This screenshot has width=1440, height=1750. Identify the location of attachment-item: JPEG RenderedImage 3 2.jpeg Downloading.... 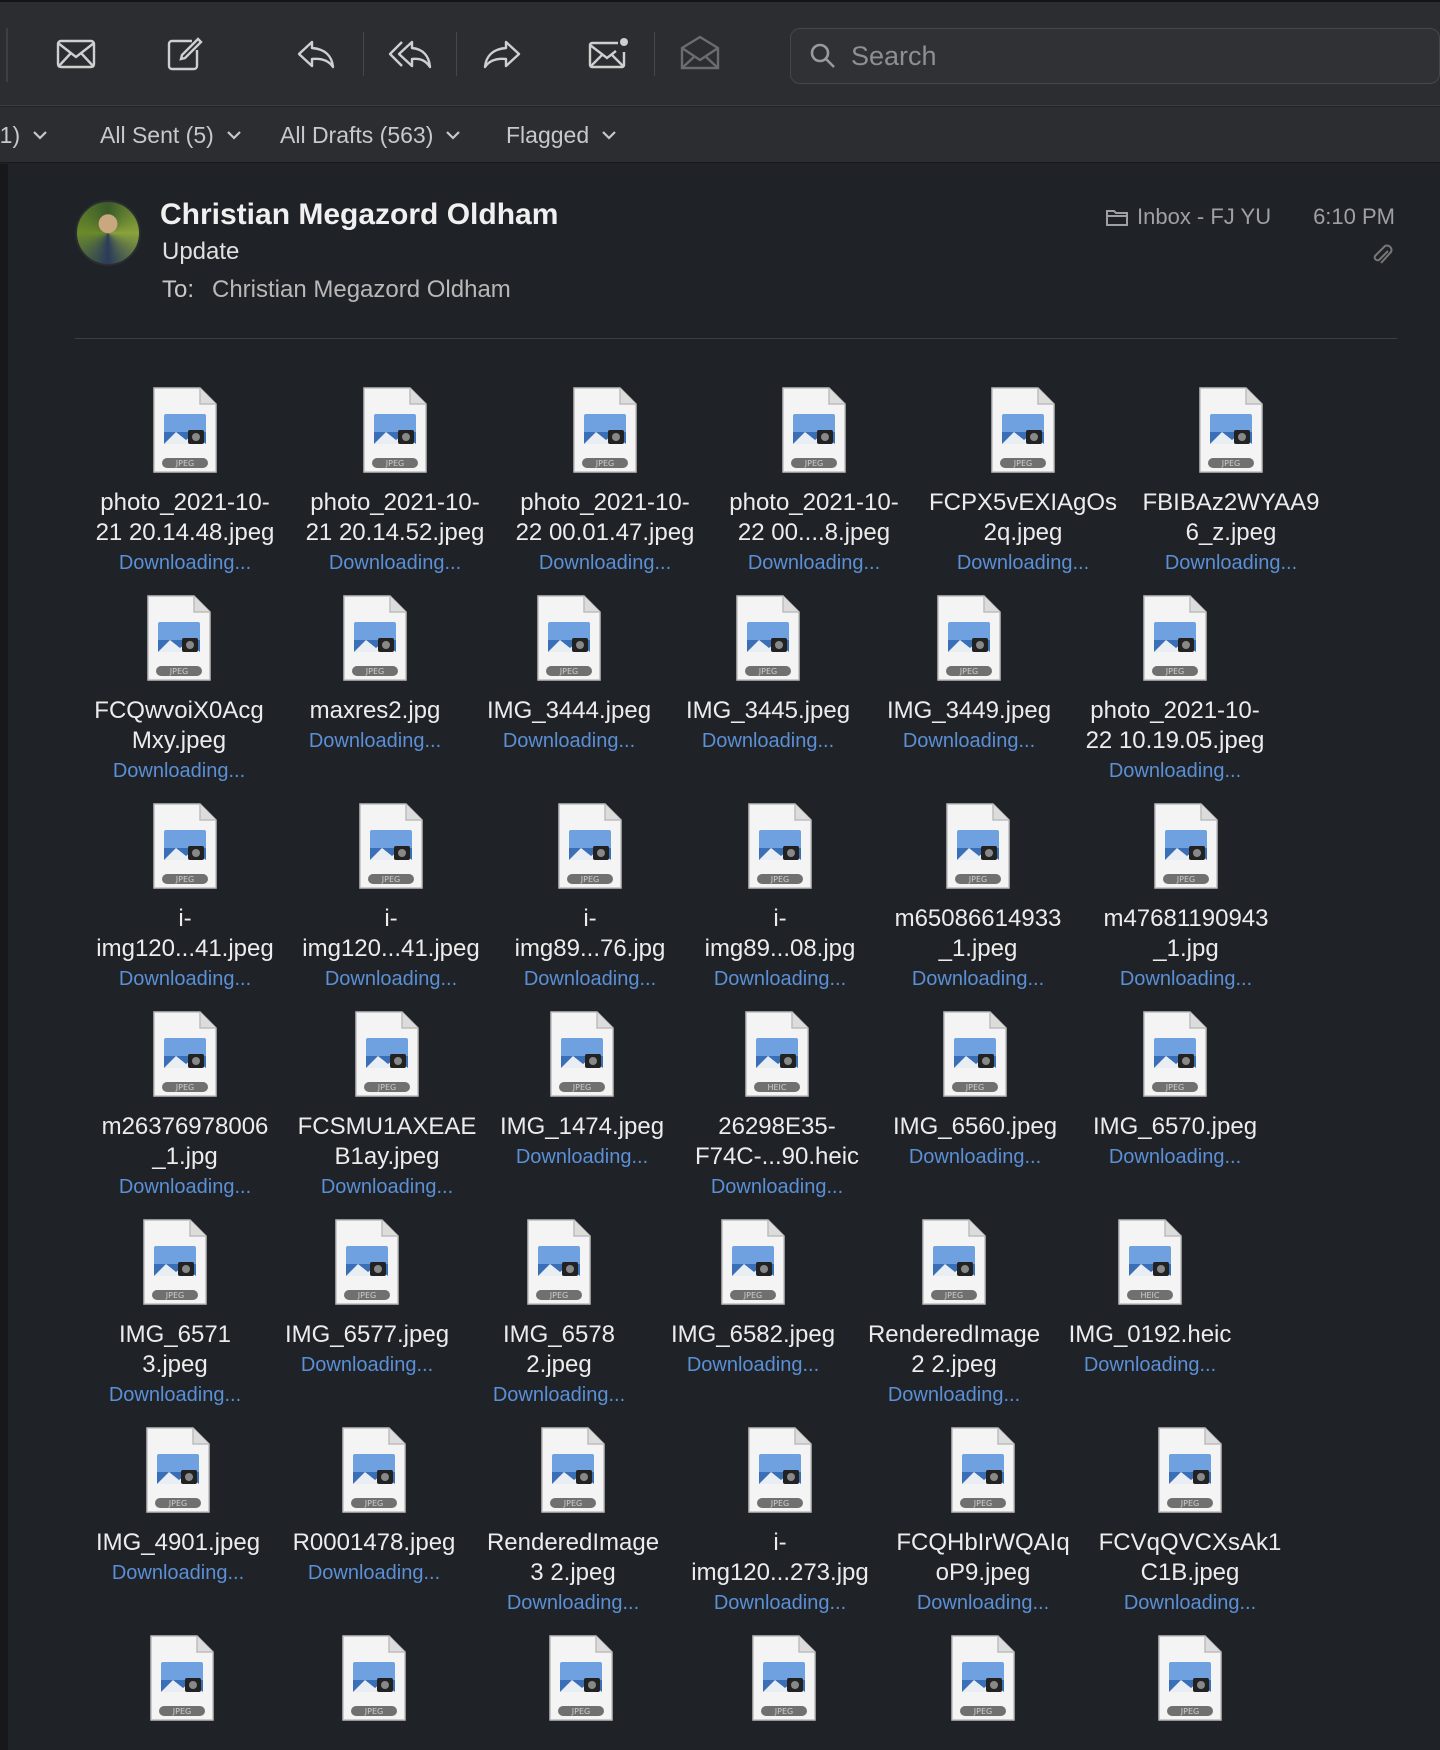
(573, 1522).